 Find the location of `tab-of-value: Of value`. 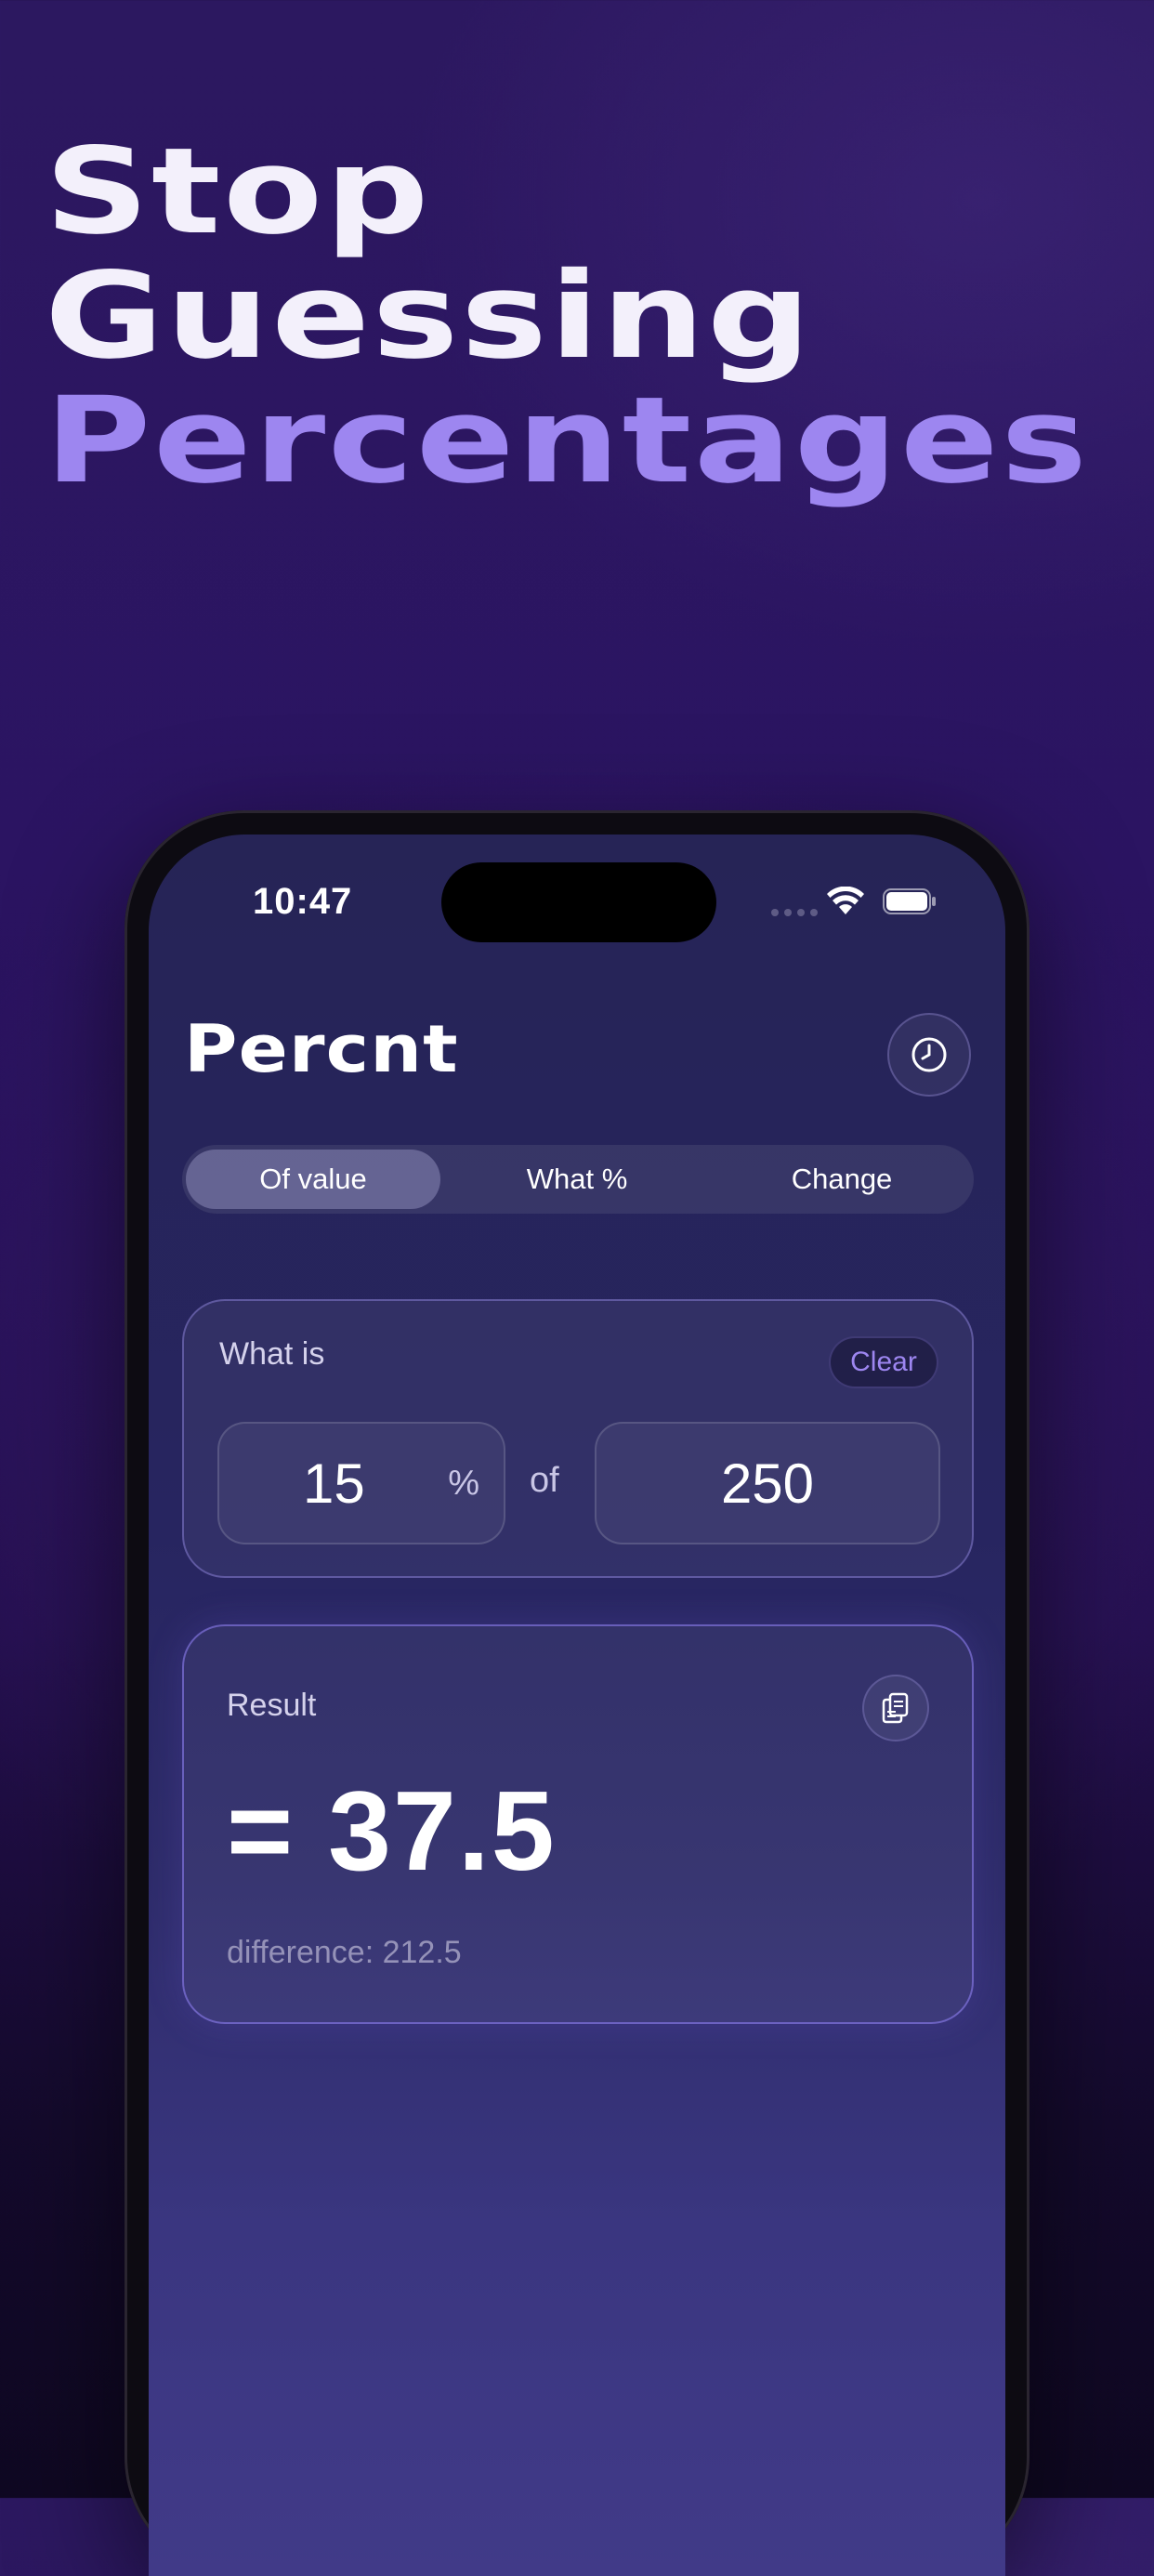

tab-of-value: Of value is located at coordinates (313, 1179).